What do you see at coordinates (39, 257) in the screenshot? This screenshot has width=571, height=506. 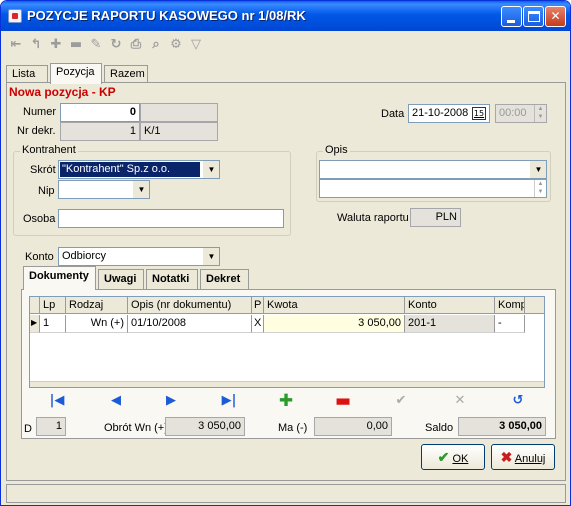 I see `konto-label: Konto` at bounding box center [39, 257].